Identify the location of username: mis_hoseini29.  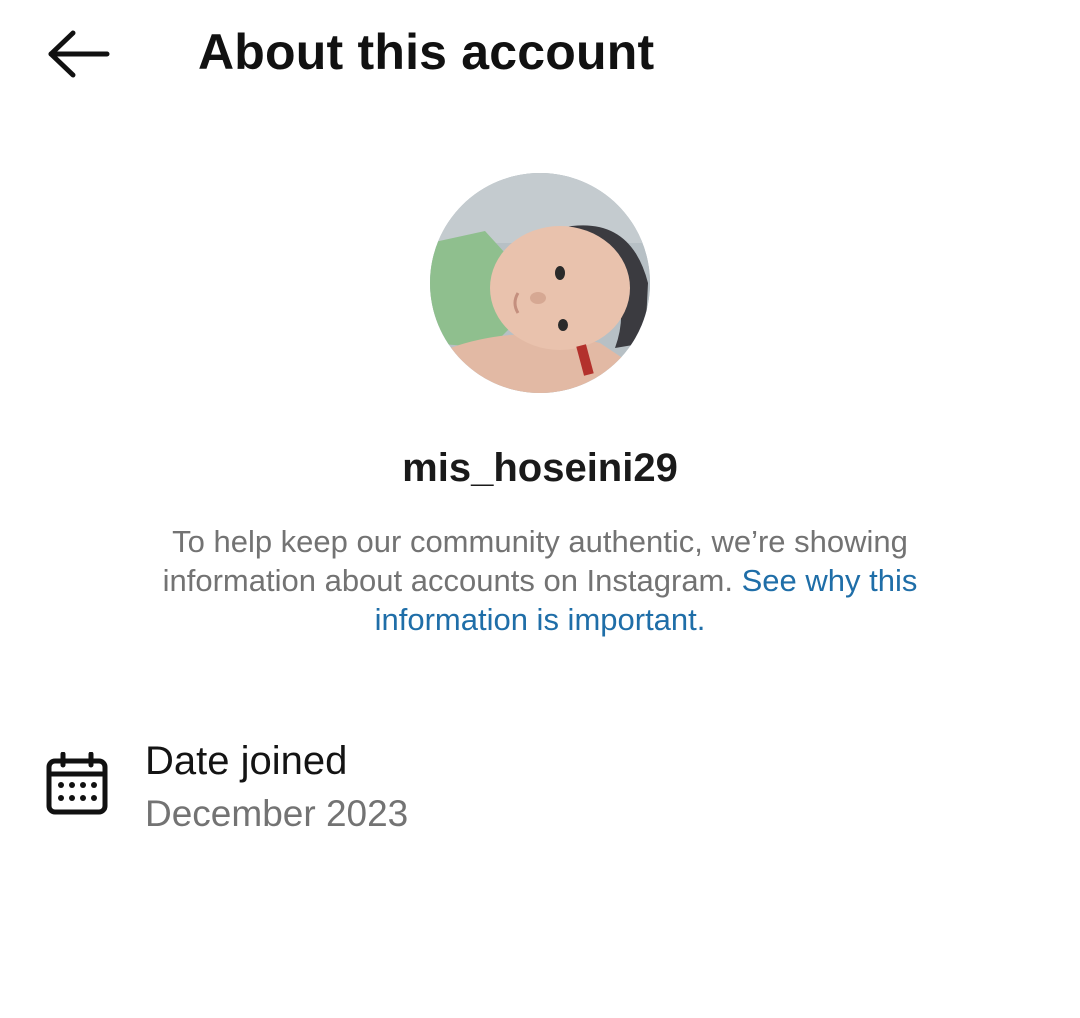
(540, 468).